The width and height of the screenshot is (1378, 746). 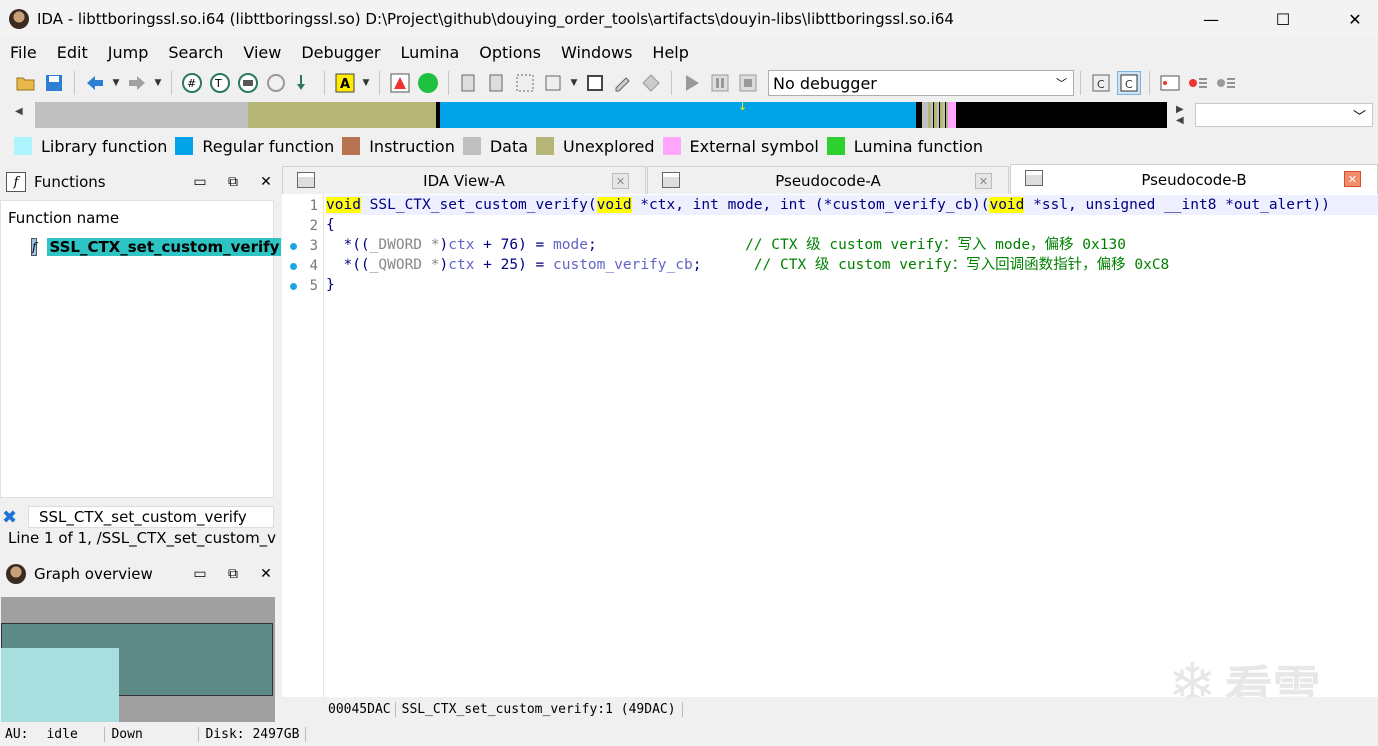 I want to click on play-icon, so click(x=692, y=83).